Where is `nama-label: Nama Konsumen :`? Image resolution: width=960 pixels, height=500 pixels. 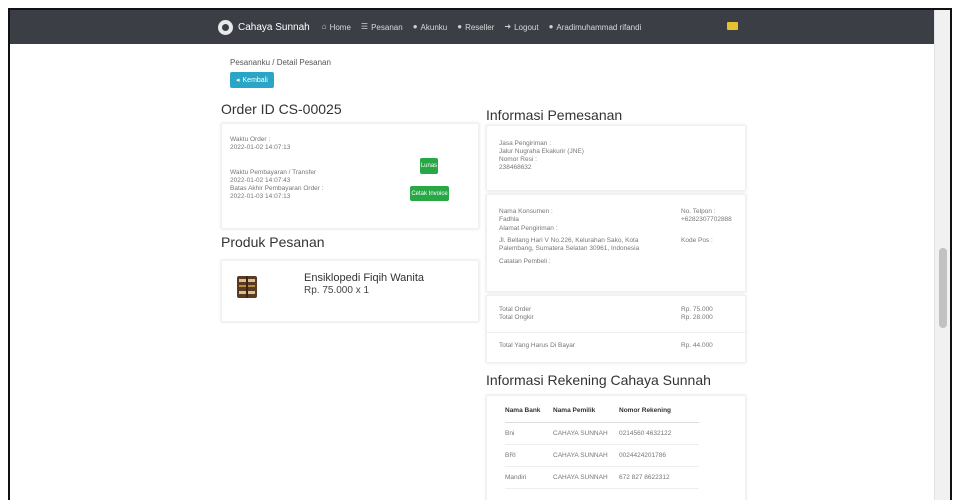 nama-label: Nama Konsumen : is located at coordinates (526, 211).